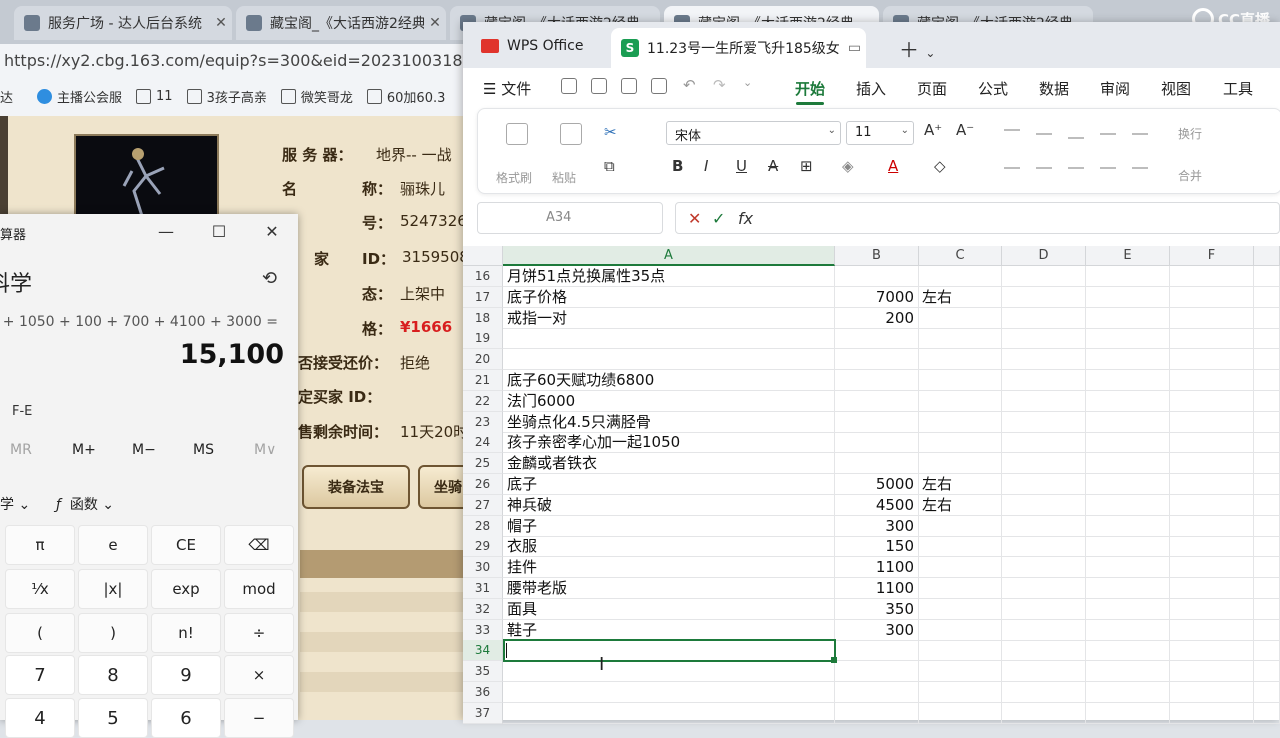  Describe the element at coordinates (6, 96) in the screenshot. I see `bookmark-item: 达` at that location.